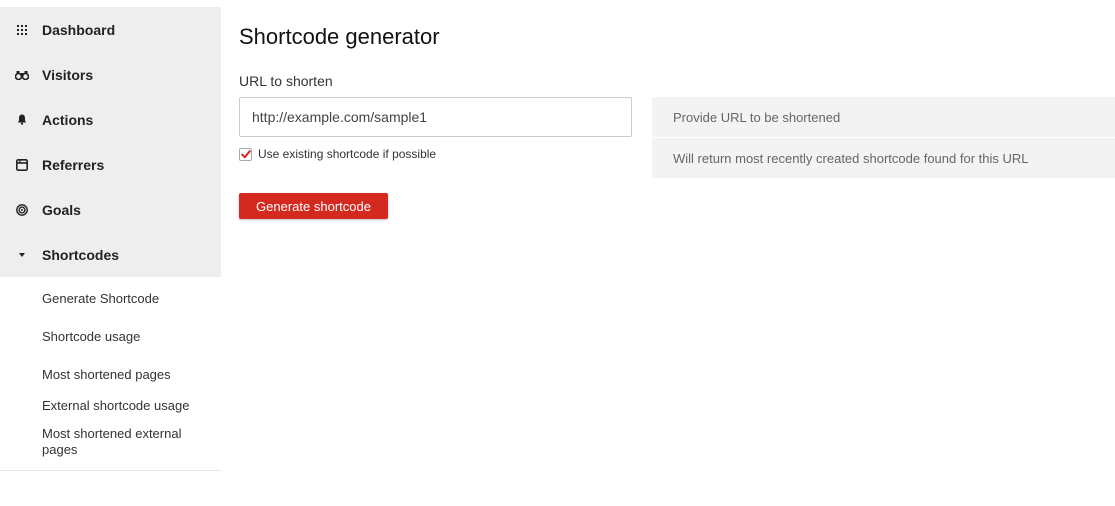 This screenshot has width=1115, height=506. What do you see at coordinates (110, 299) in the screenshot?
I see `submenu-item-generate-shortcode: Generate Shortcode` at bounding box center [110, 299].